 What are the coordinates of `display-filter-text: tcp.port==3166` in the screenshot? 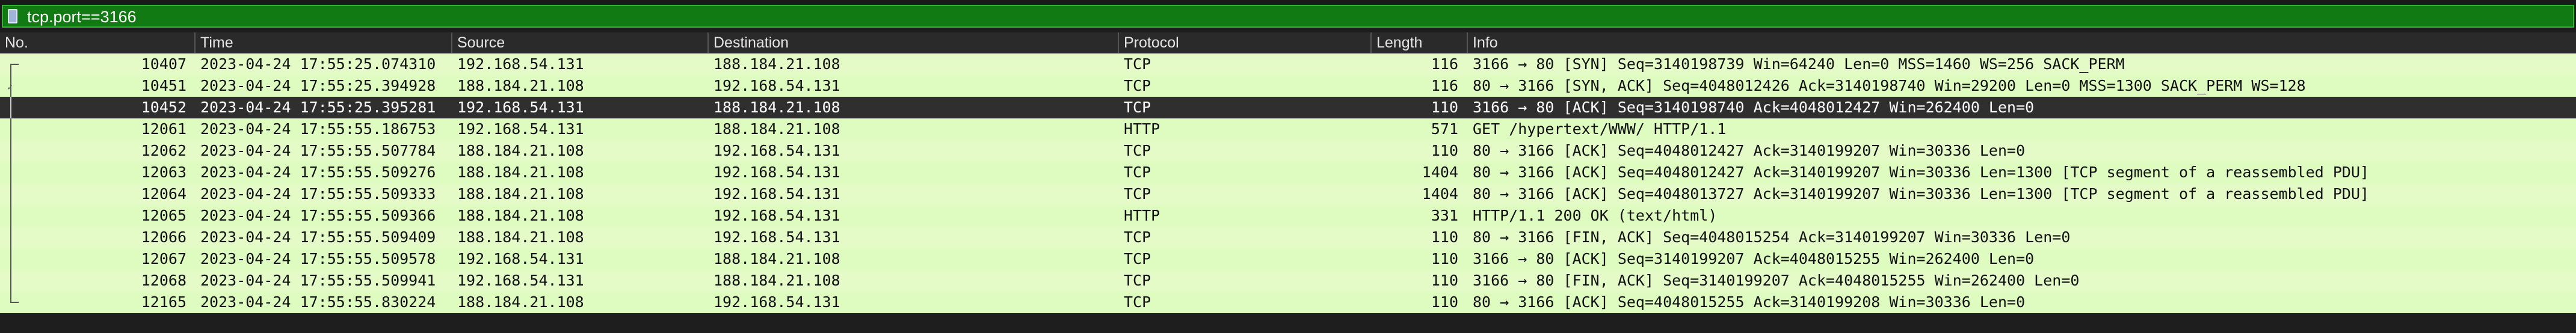 It's located at (82, 16).